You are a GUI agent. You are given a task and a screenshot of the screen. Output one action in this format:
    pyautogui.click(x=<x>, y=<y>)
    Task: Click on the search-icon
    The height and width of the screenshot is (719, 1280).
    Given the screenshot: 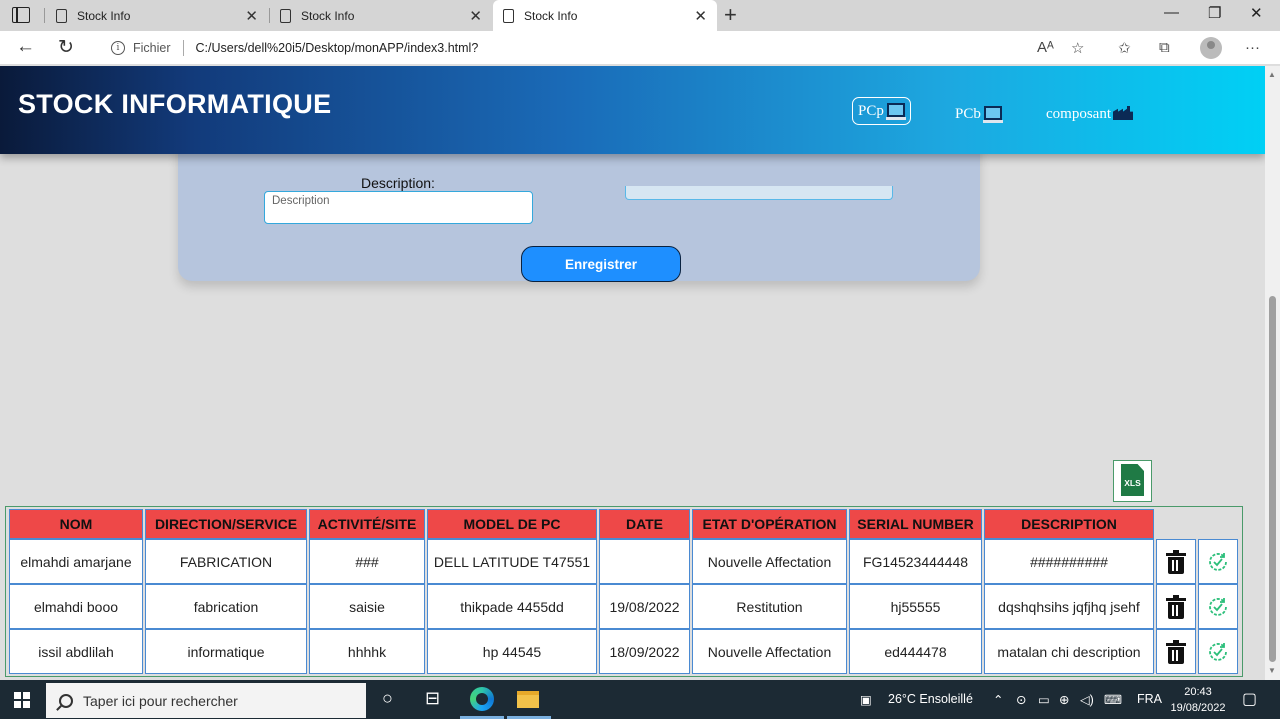 What is the action you would take?
    pyautogui.click(x=66, y=700)
    